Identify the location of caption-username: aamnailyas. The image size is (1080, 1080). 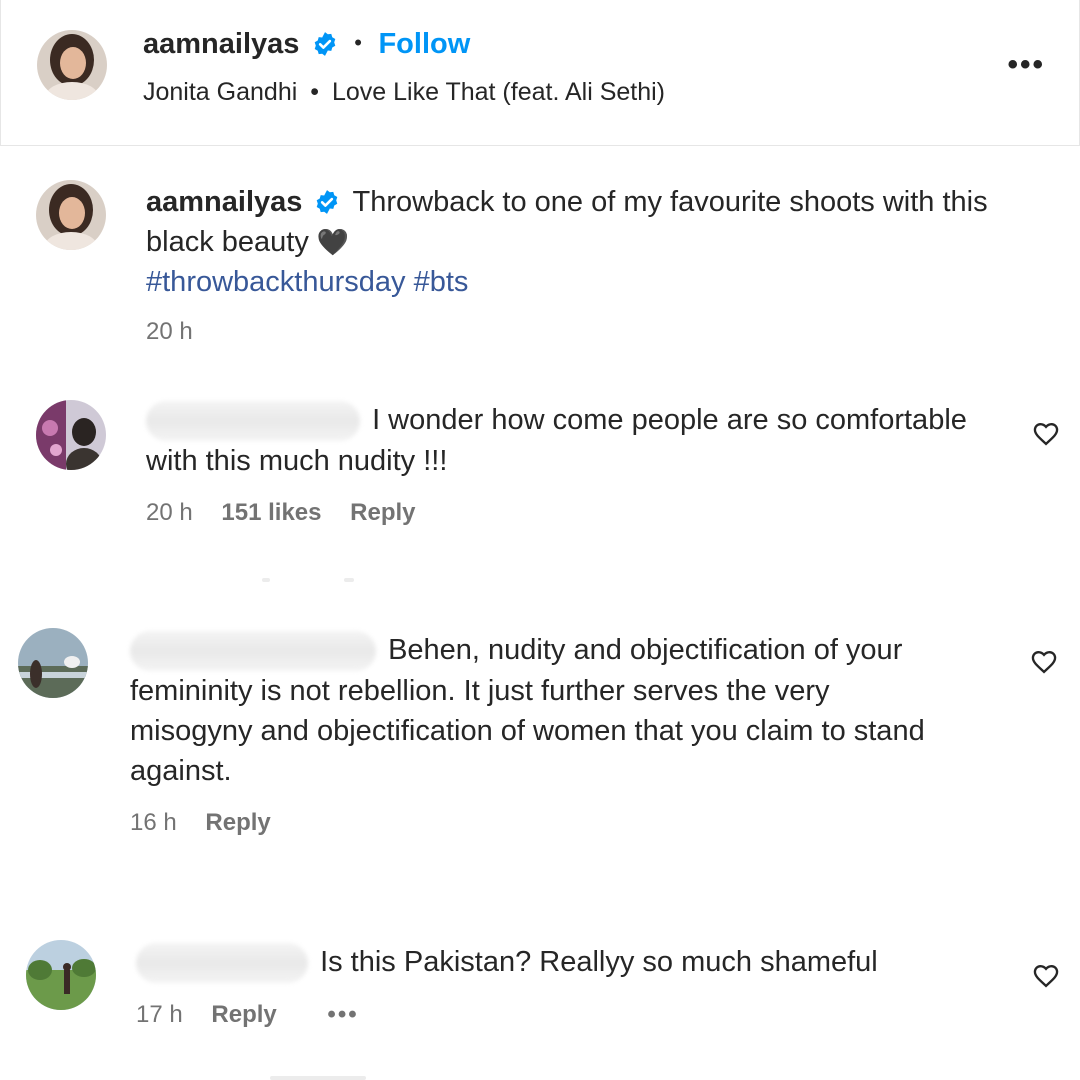
(224, 202).